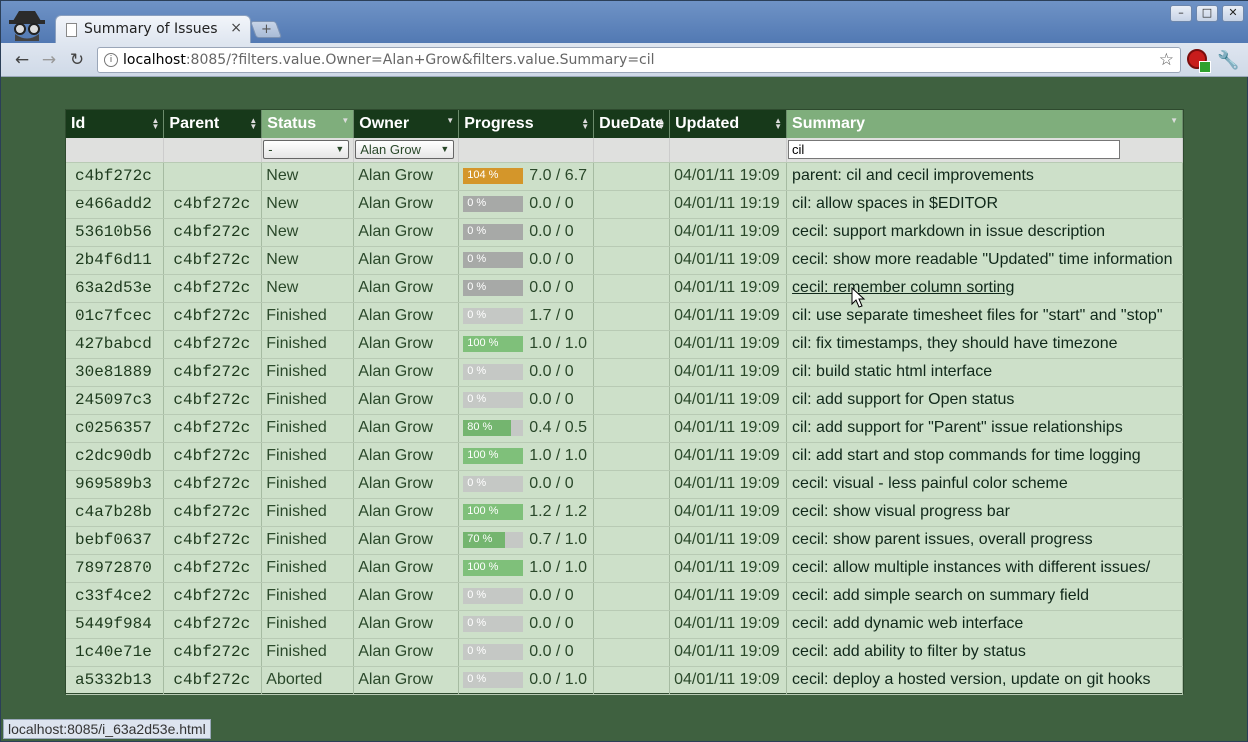 The height and width of the screenshot is (742, 1248). Describe the element at coordinates (558, 427) in the screenshot. I see `progress-value: 0.4 / 0.5` at that location.